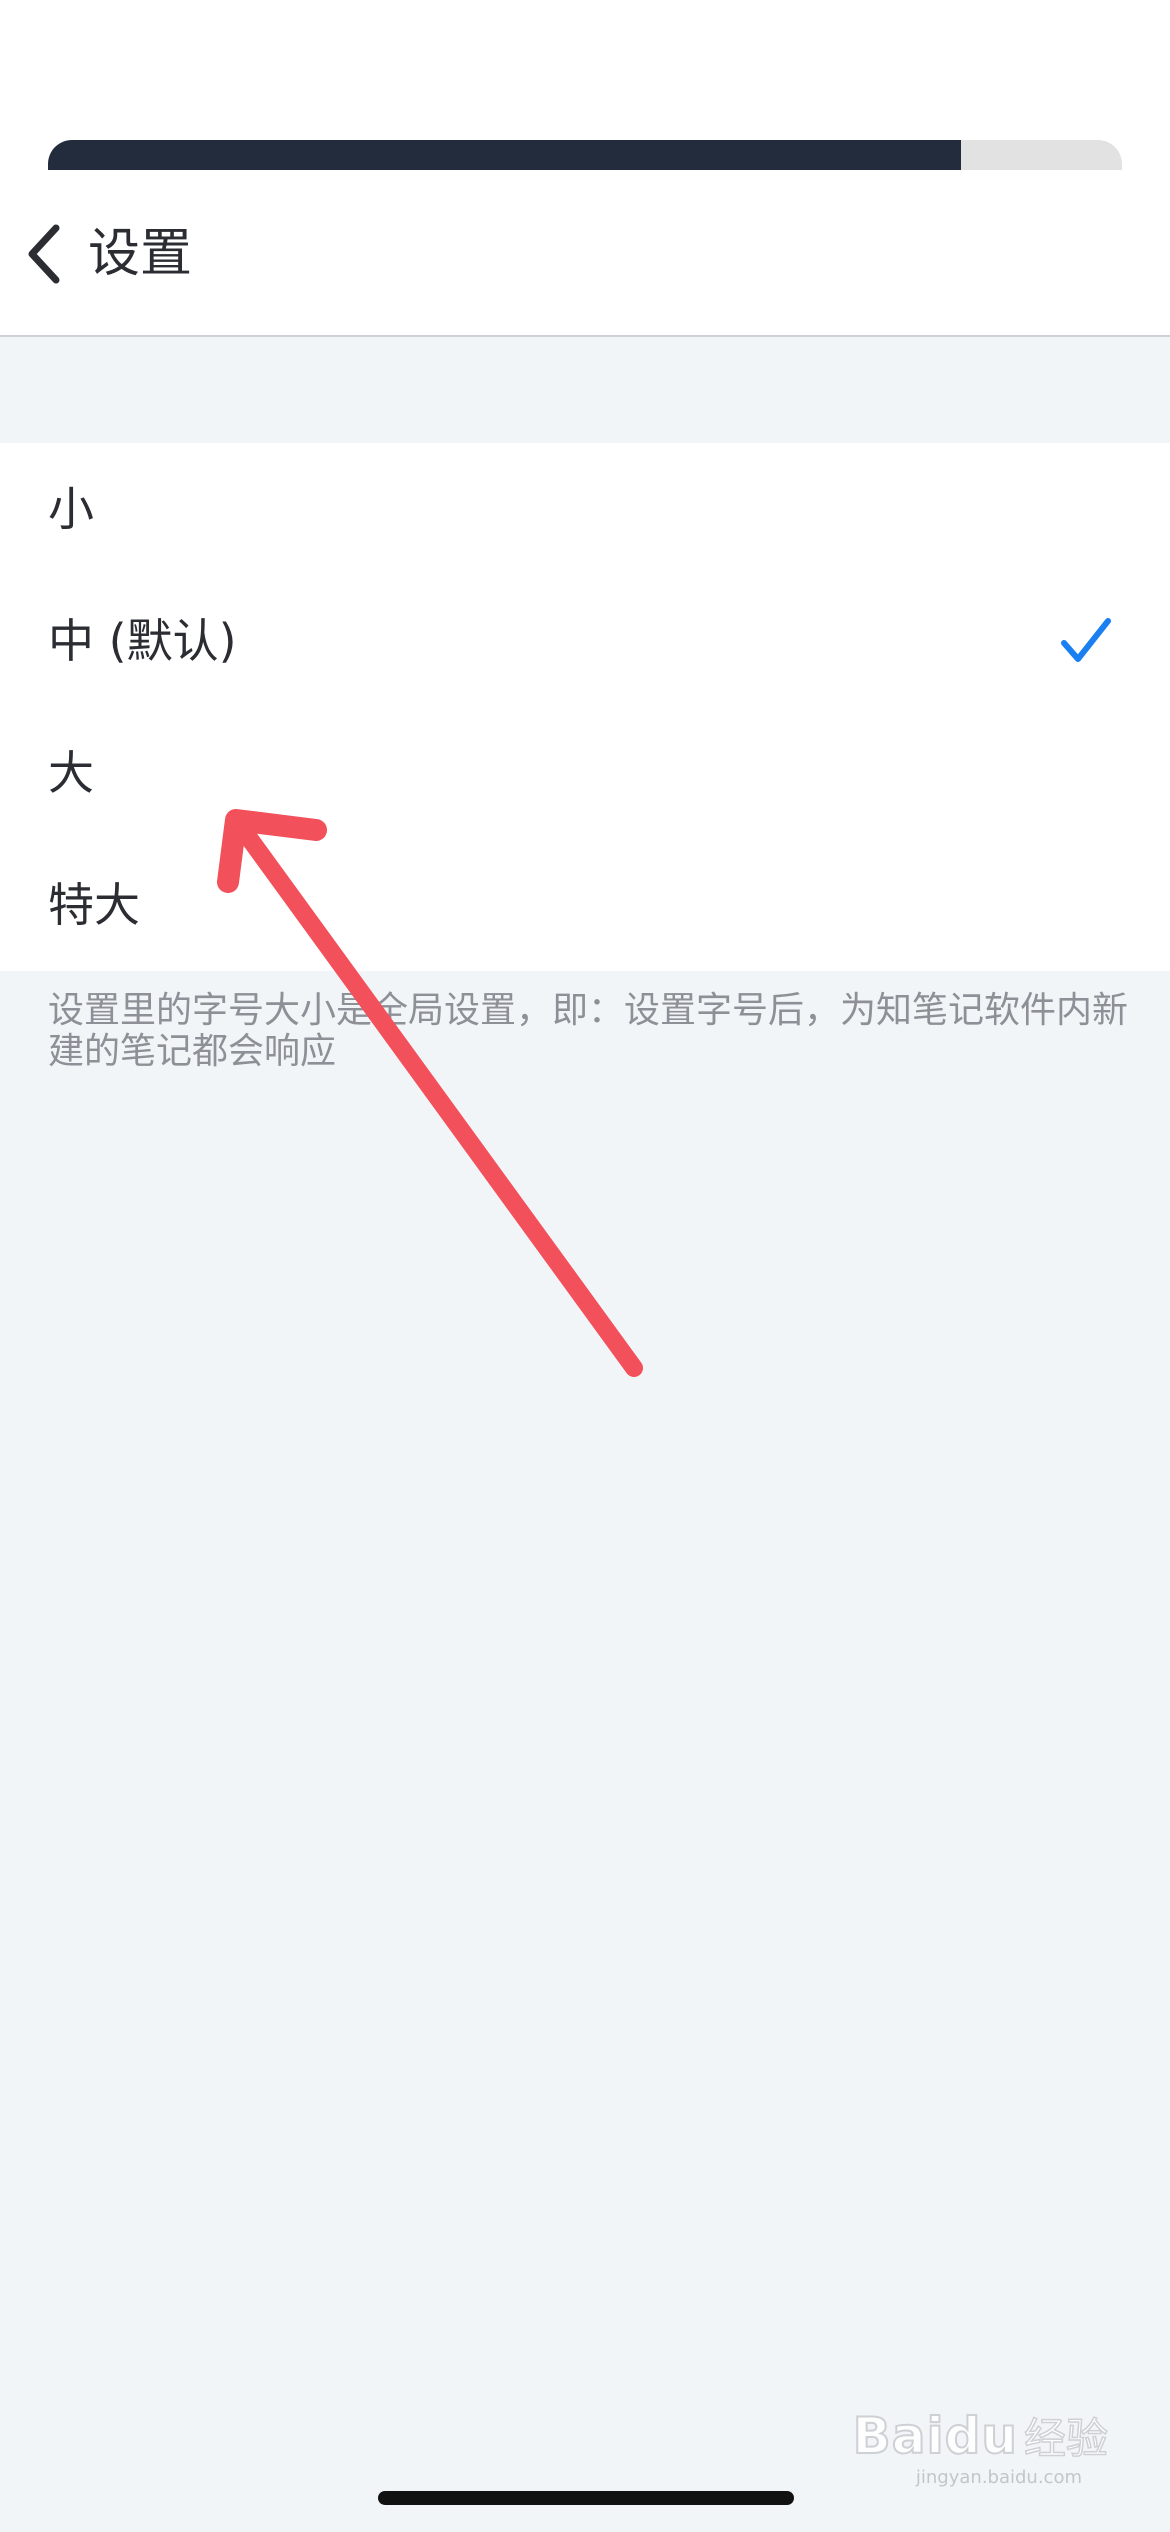  Describe the element at coordinates (586, 2498) in the screenshot. I see `home-indicator` at that location.